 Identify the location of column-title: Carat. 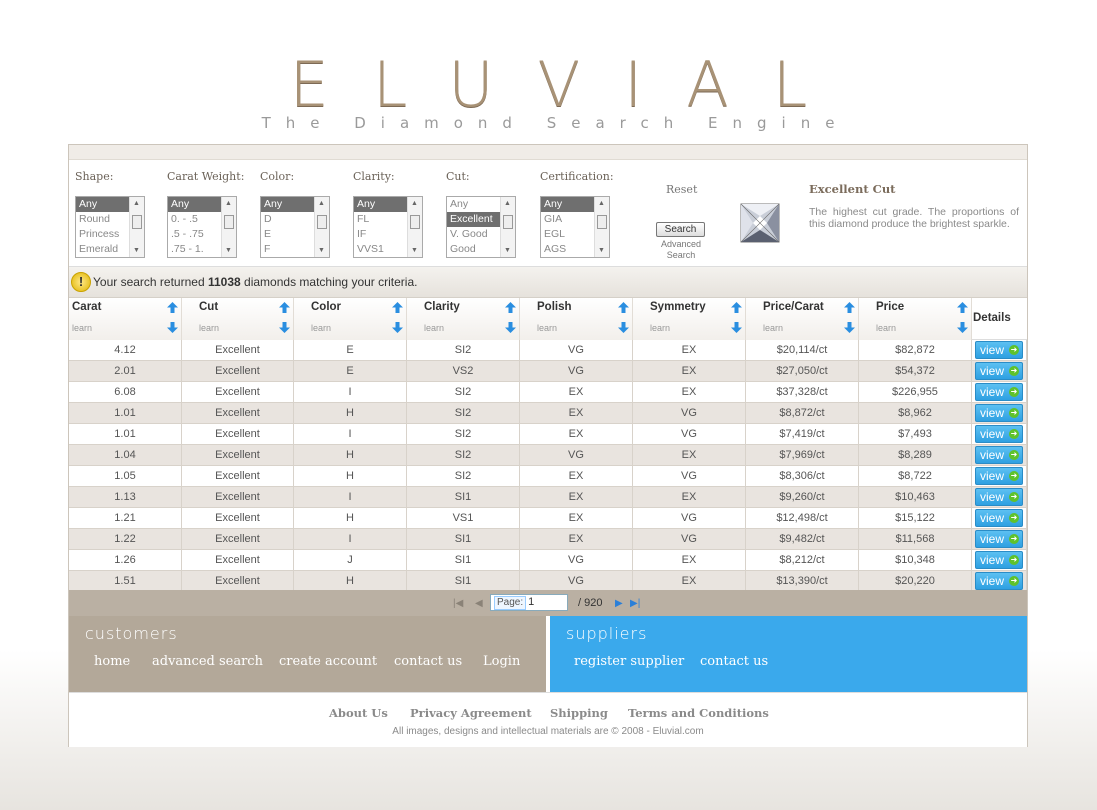
(86, 307).